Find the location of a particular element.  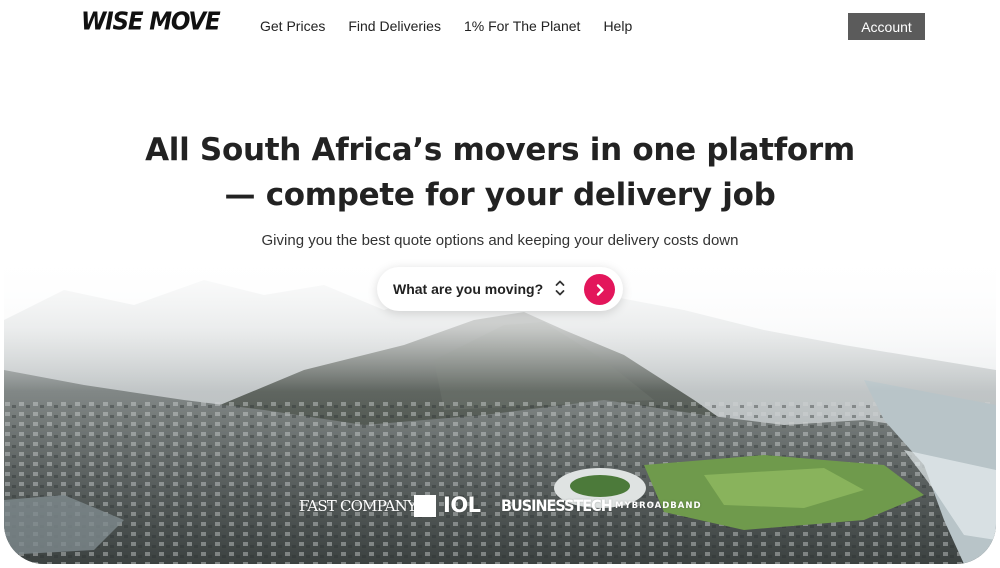

moving-item-label: What are you moving? is located at coordinates (468, 289).